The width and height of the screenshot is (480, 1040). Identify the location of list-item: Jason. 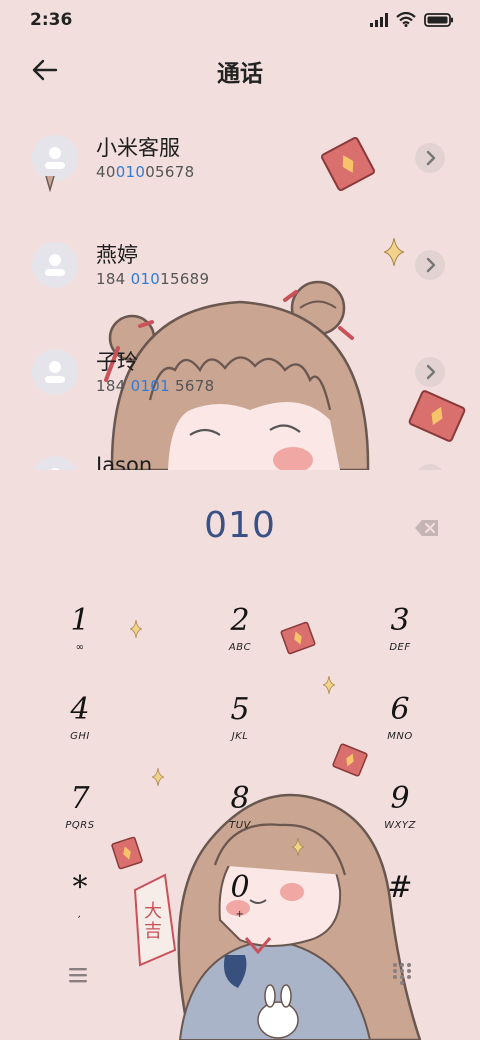
(240, 449).